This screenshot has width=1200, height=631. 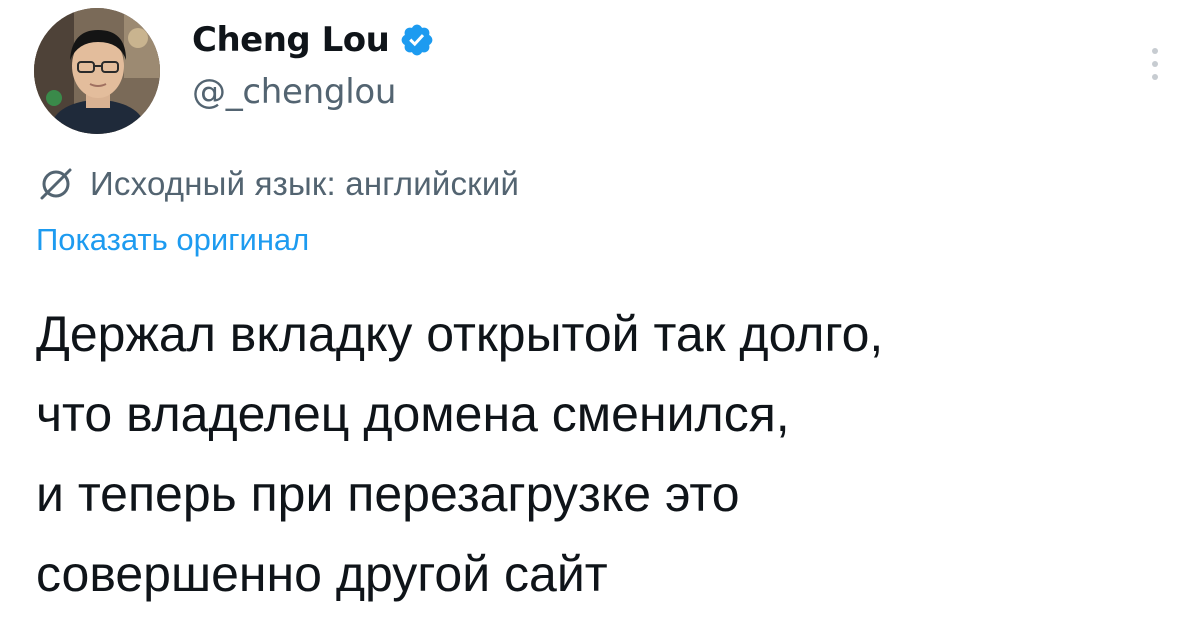 What do you see at coordinates (1155, 51) in the screenshot?
I see `more-vertical-icon` at bounding box center [1155, 51].